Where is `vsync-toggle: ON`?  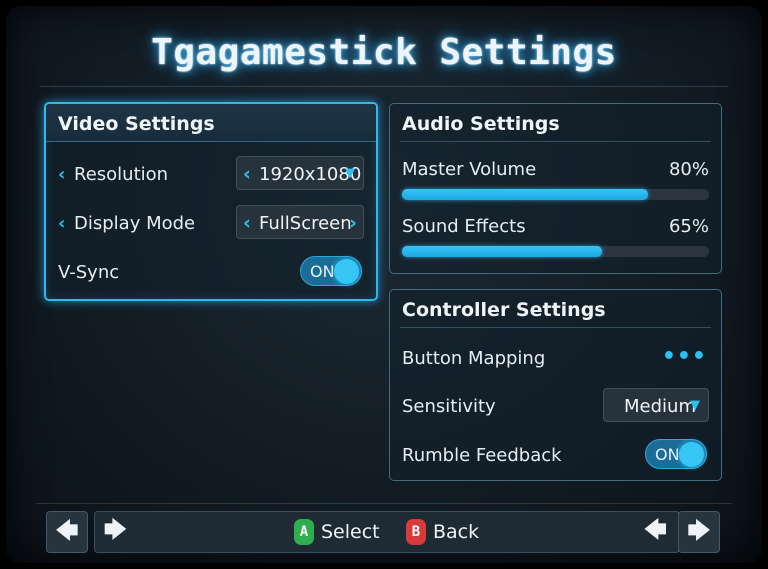 vsync-toggle: ON is located at coordinates (331, 271).